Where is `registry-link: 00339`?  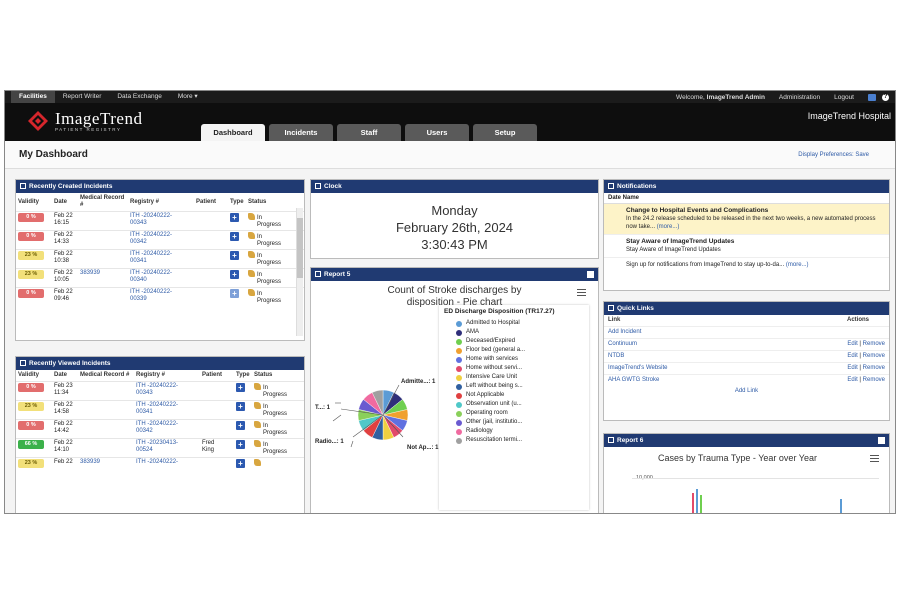 registry-link: 00339 is located at coordinates (161, 299).